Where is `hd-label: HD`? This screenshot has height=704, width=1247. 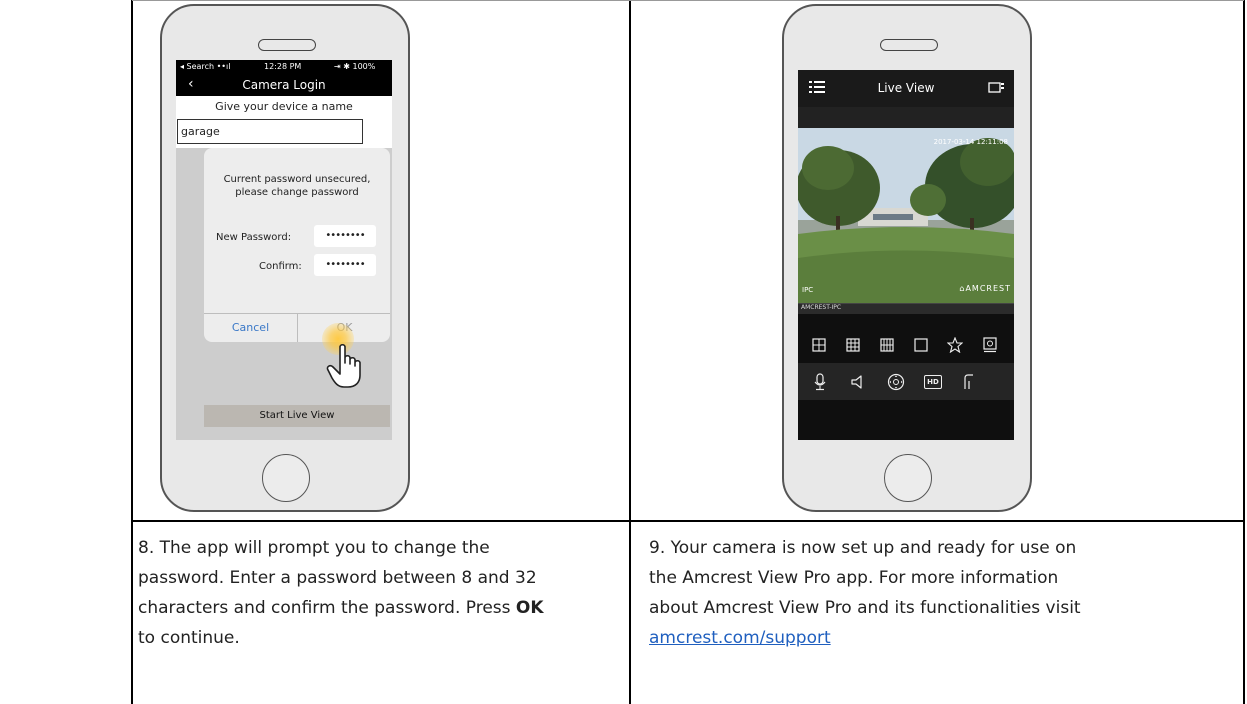 hd-label: HD is located at coordinates (933, 382).